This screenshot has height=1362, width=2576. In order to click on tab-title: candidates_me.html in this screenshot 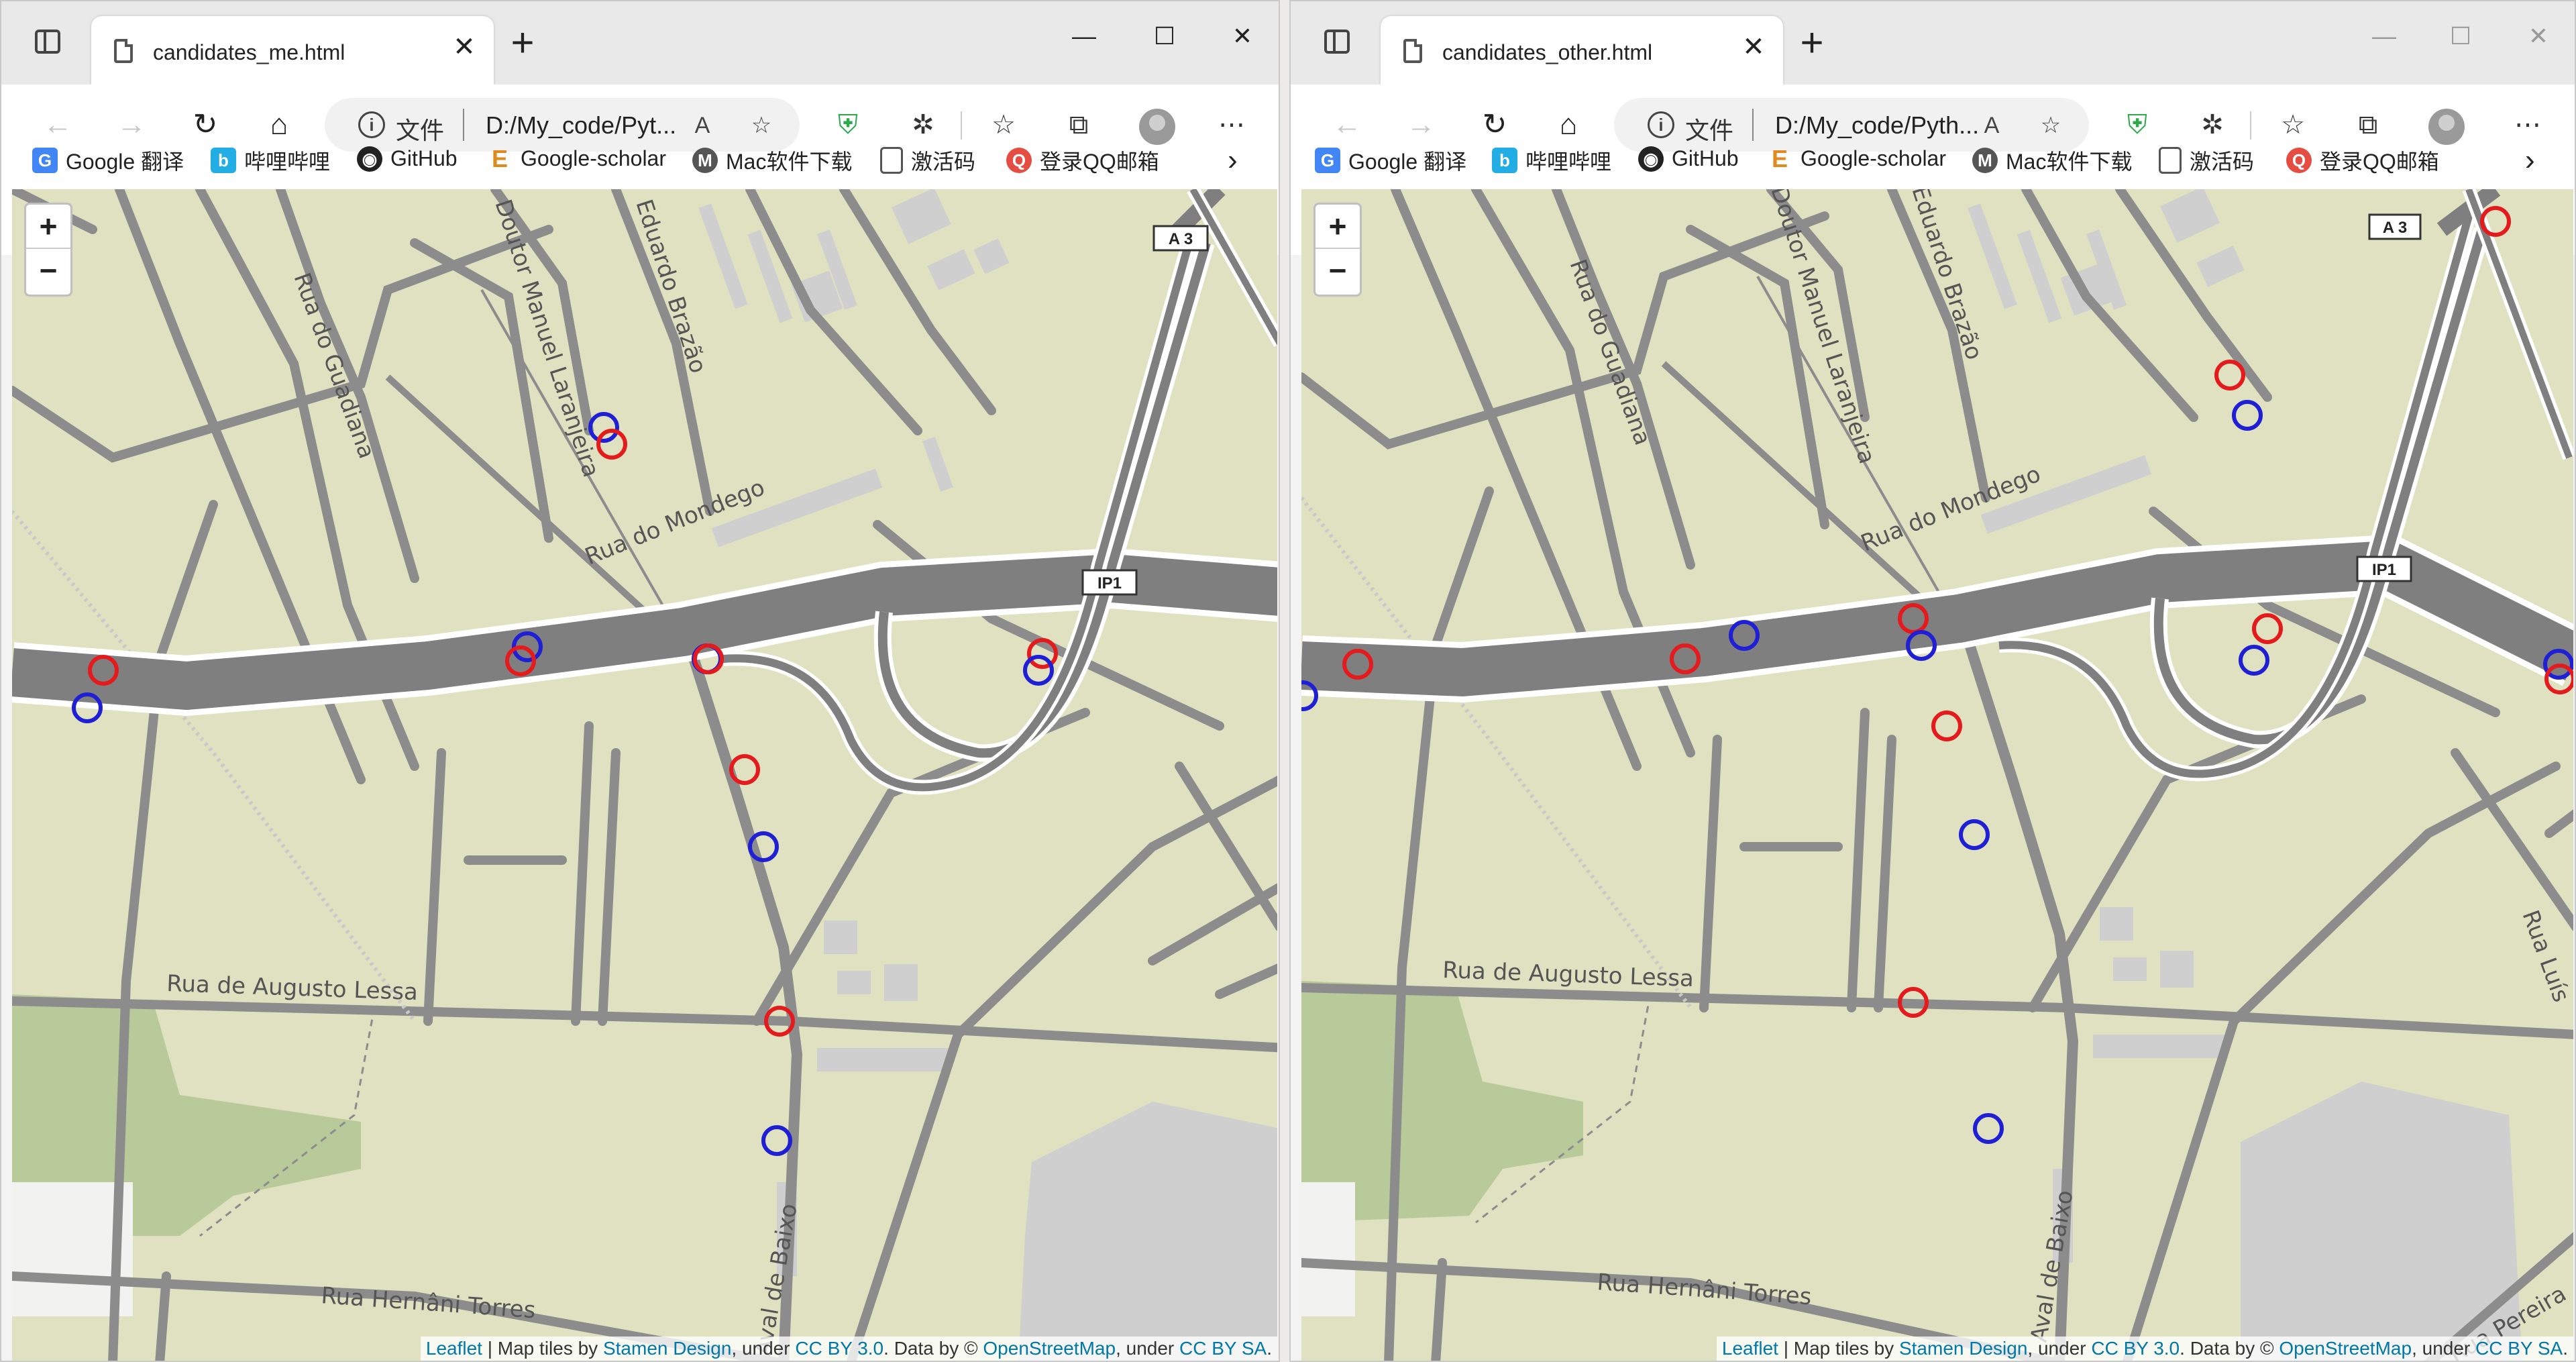, I will do `click(249, 52)`.